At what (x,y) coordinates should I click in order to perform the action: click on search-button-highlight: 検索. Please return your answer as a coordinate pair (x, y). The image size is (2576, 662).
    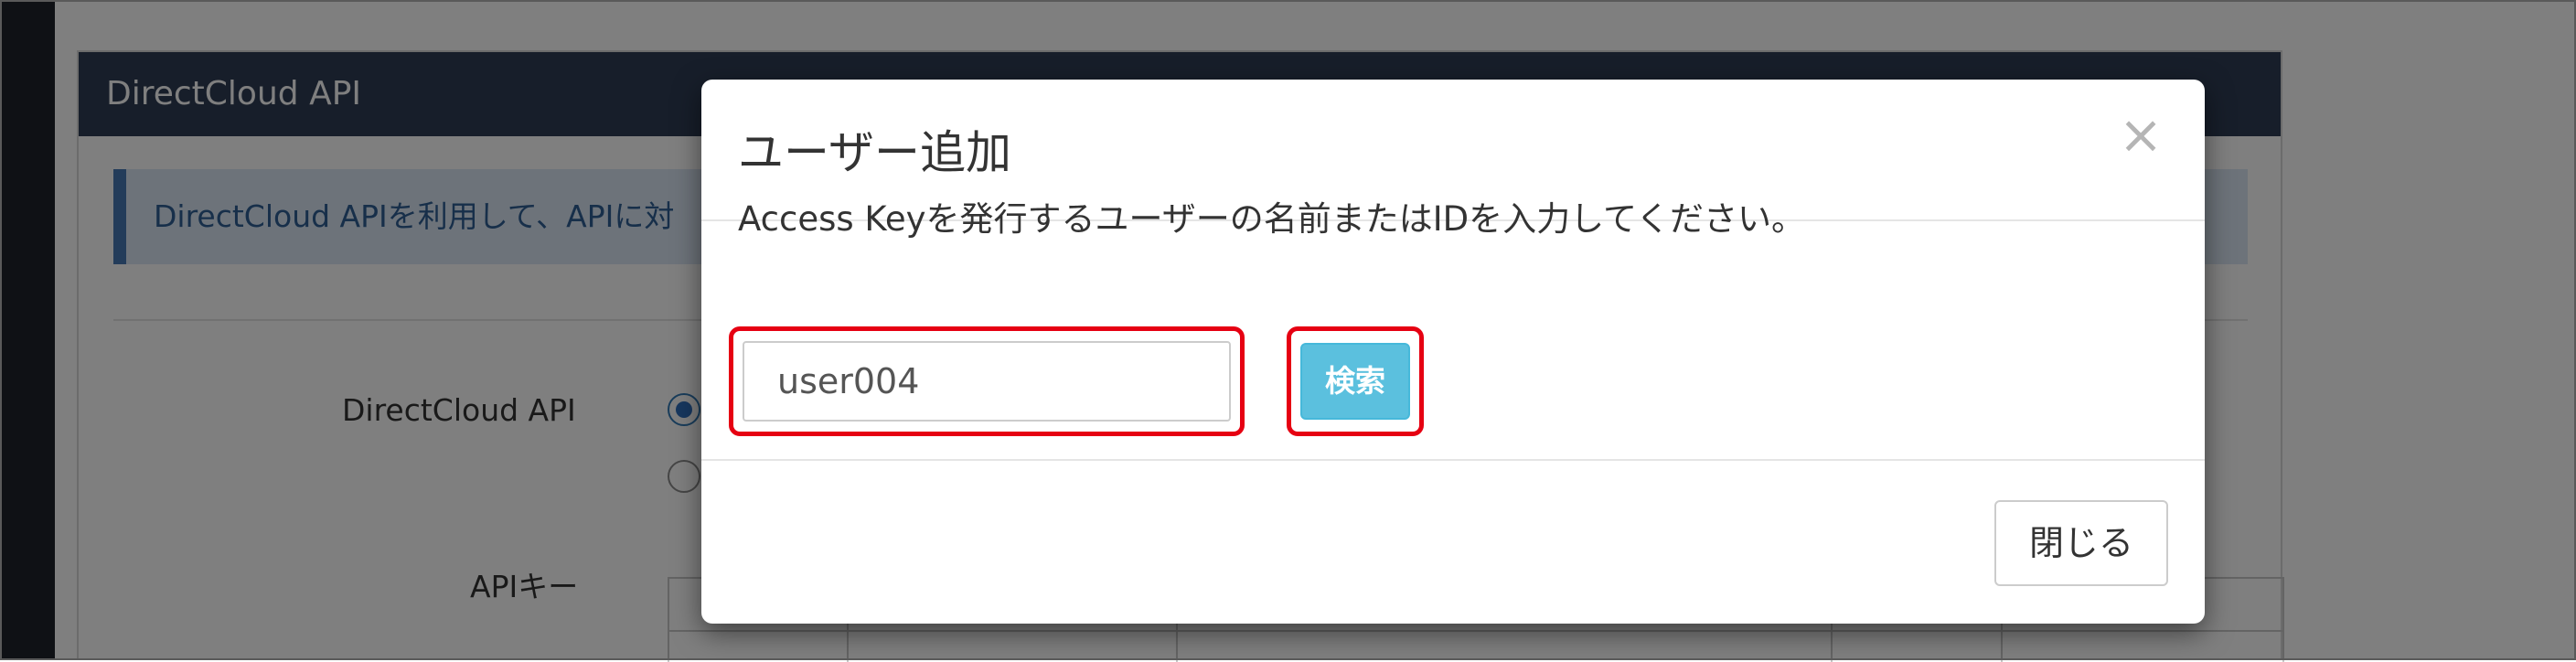
    Looking at the image, I should click on (1355, 381).